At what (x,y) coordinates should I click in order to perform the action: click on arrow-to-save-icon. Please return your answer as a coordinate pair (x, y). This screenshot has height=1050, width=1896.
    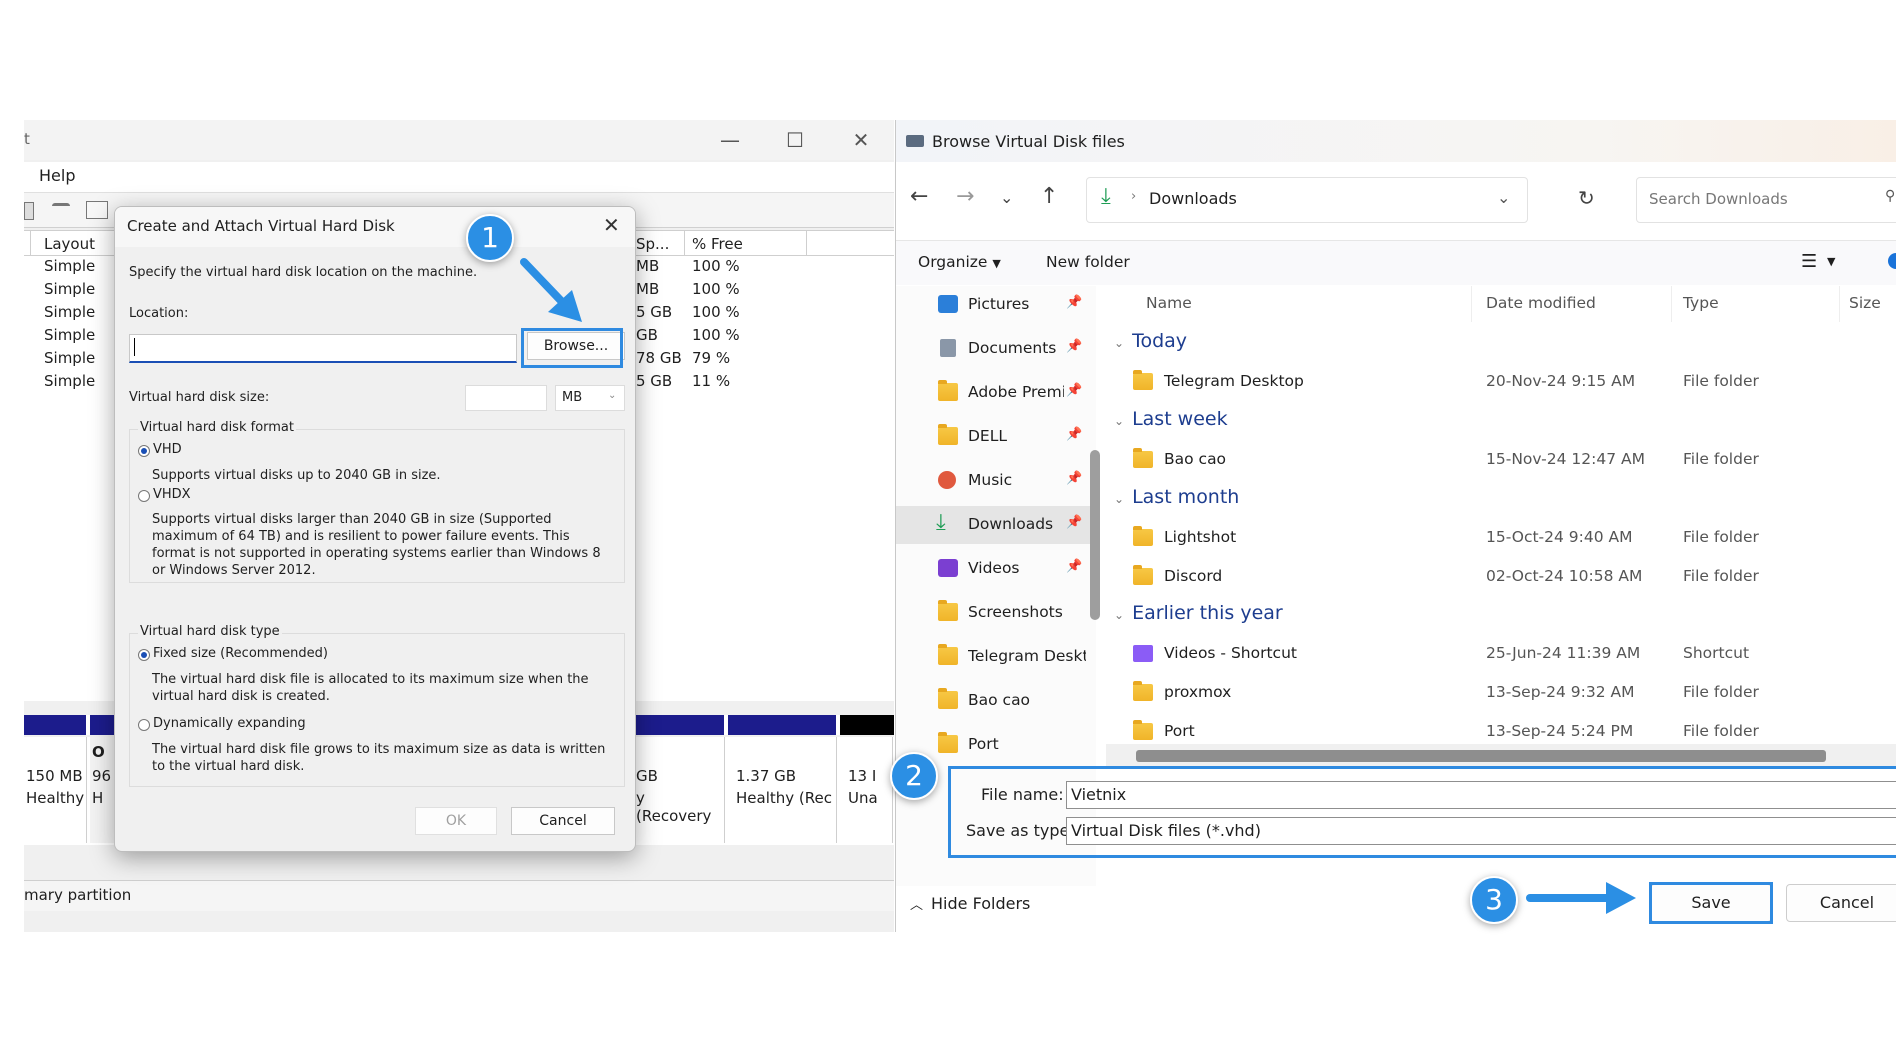
    Looking at the image, I should click on (1581, 898).